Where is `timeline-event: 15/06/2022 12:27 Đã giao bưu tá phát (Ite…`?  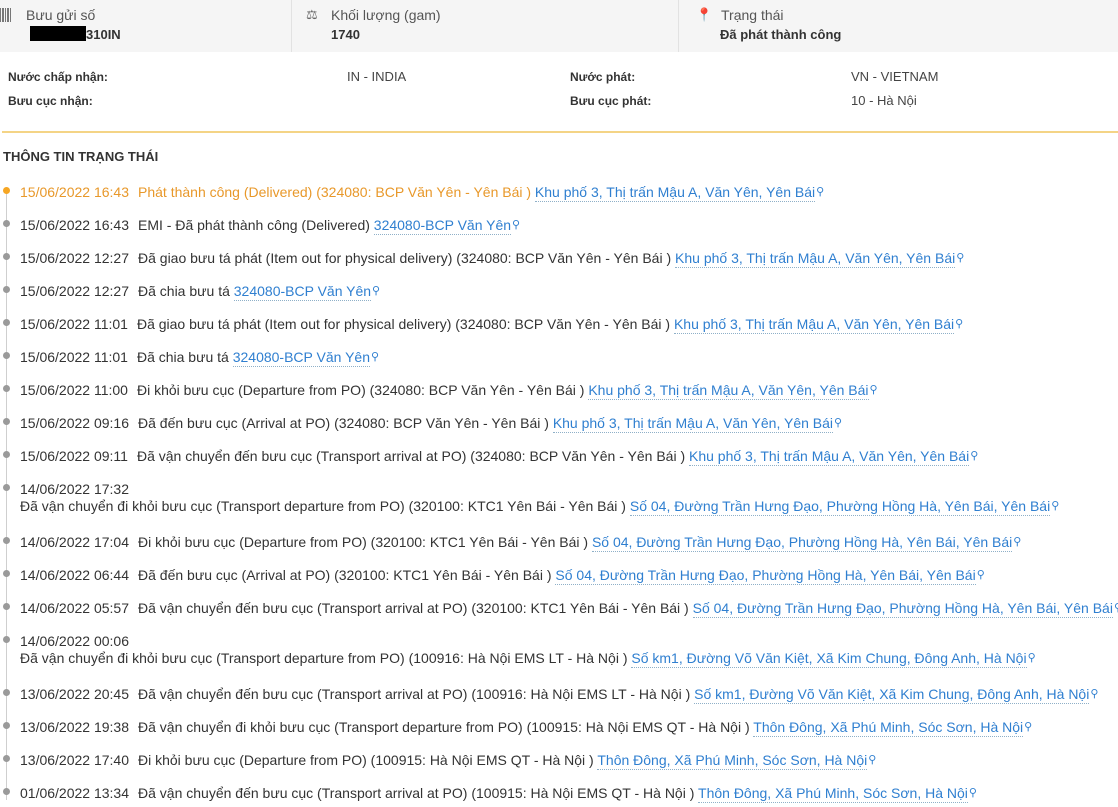
timeline-event: 15/06/2022 12:27 Đã giao bưu tá phát (Ite… is located at coordinates (559, 260).